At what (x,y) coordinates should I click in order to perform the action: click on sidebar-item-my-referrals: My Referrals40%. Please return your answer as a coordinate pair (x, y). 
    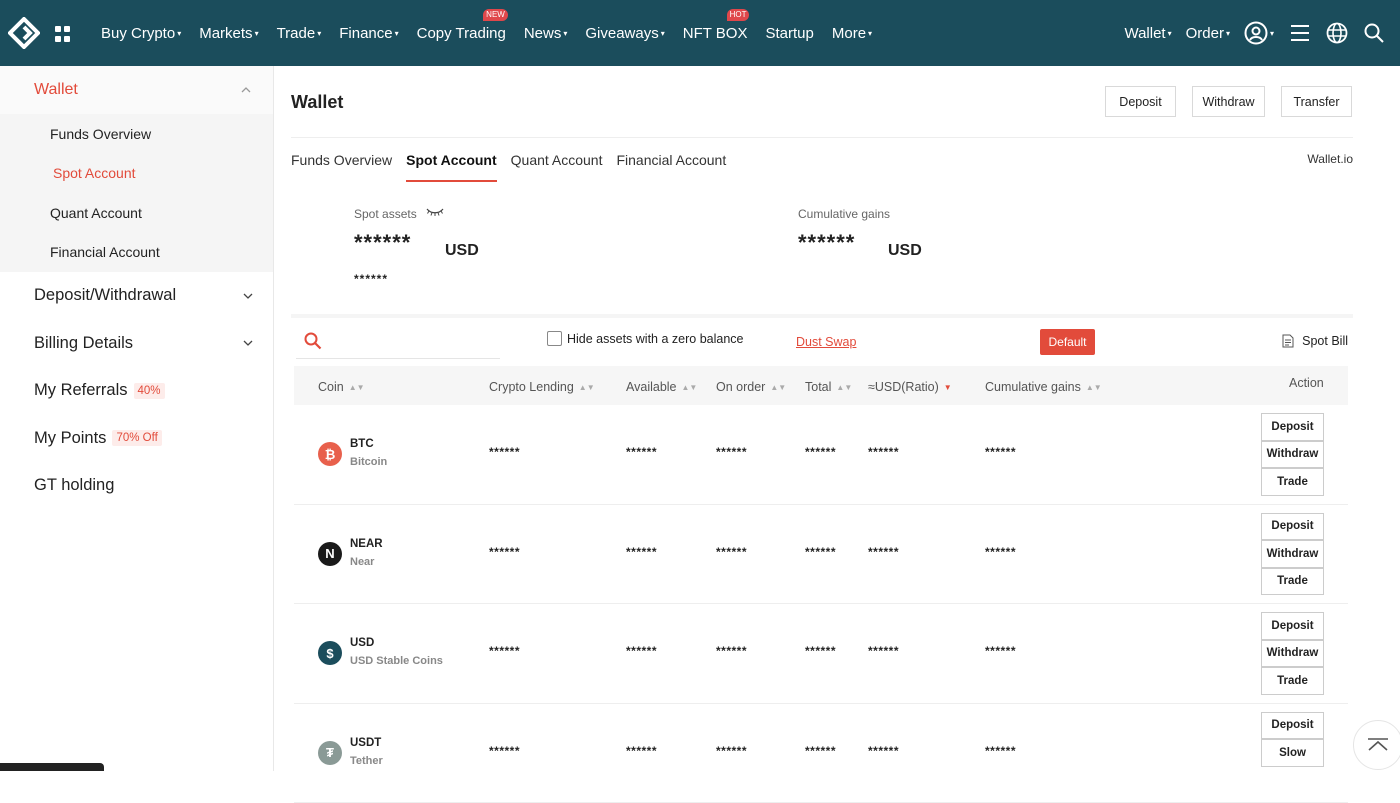
    Looking at the image, I should click on (136, 391).